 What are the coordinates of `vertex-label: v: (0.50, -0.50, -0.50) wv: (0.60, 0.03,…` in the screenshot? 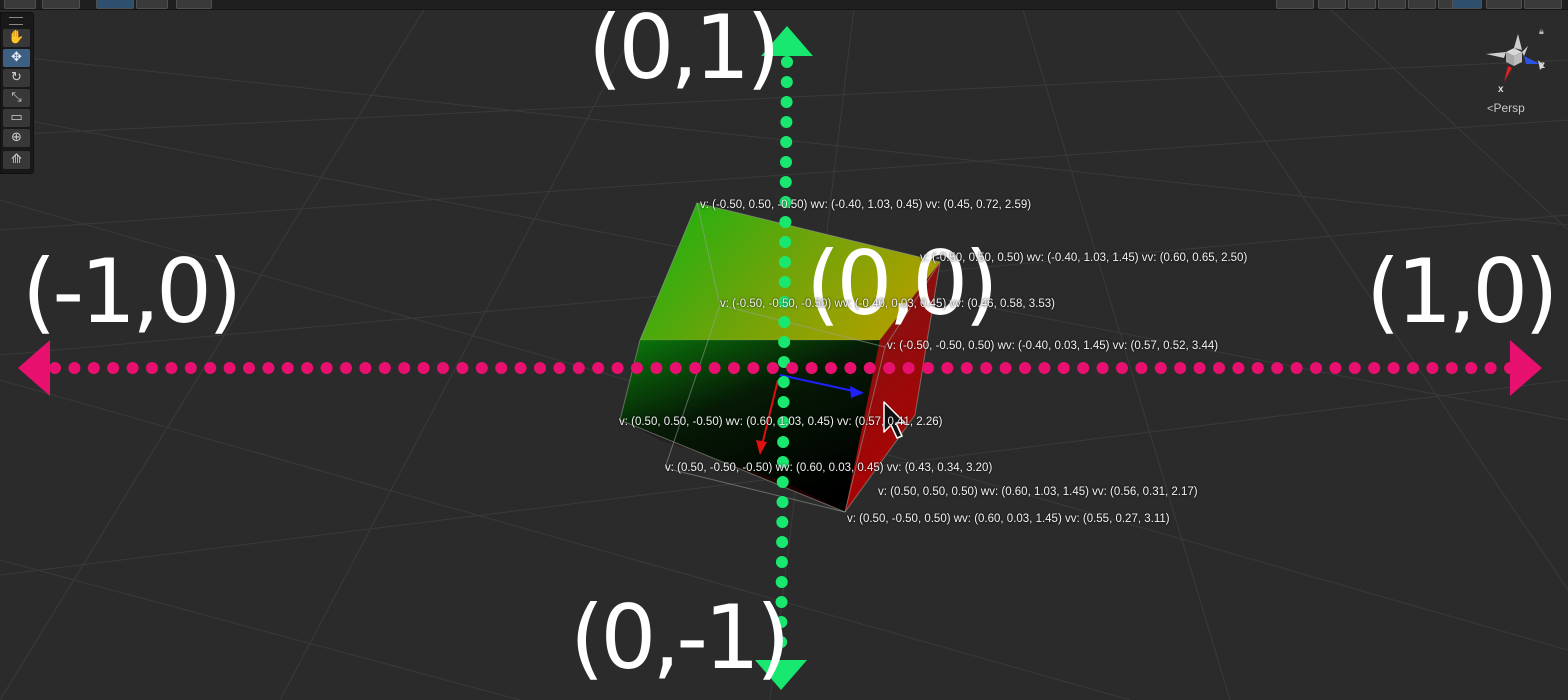 It's located at (829, 468).